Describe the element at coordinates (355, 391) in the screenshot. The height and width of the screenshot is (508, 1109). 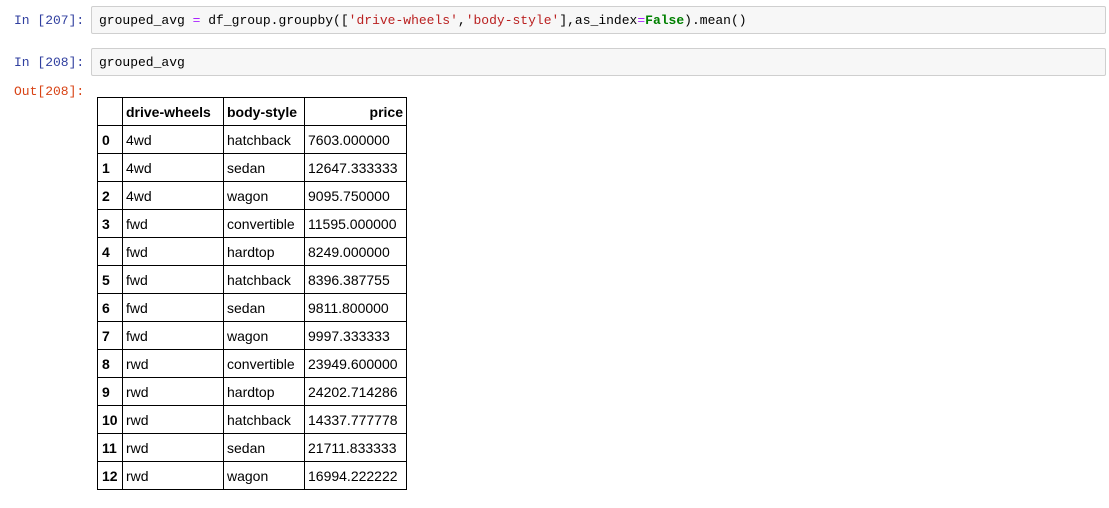
I see `table-cell: 24202.714286` at that location.